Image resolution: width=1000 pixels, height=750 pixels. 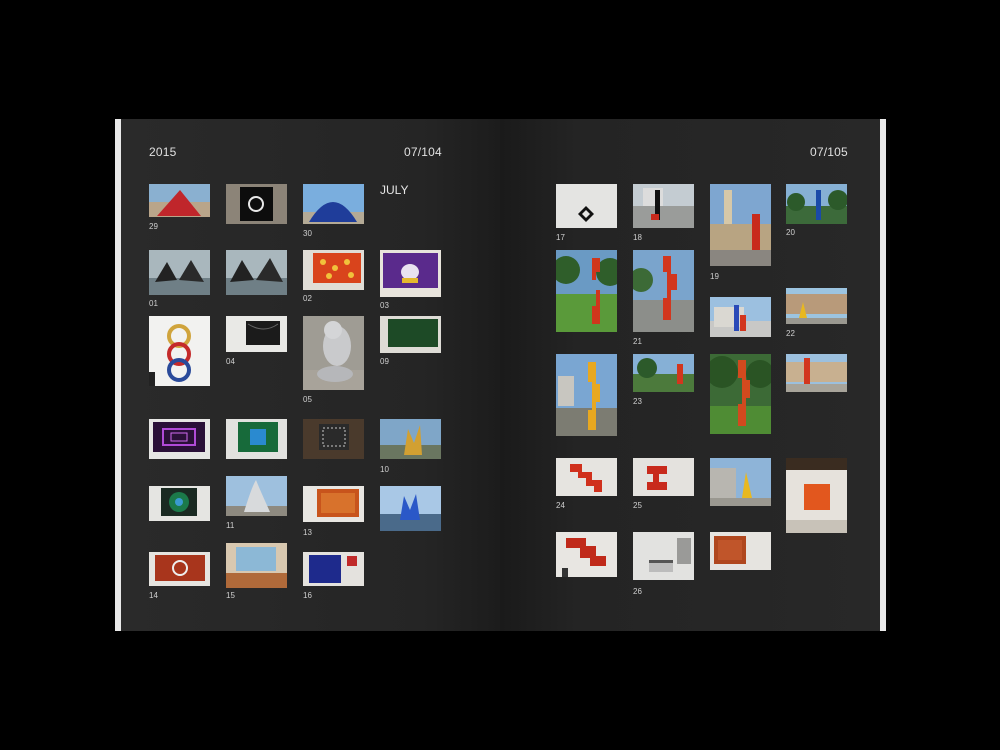 I want to click on date-caption: 21, so click(x=637, y=341).